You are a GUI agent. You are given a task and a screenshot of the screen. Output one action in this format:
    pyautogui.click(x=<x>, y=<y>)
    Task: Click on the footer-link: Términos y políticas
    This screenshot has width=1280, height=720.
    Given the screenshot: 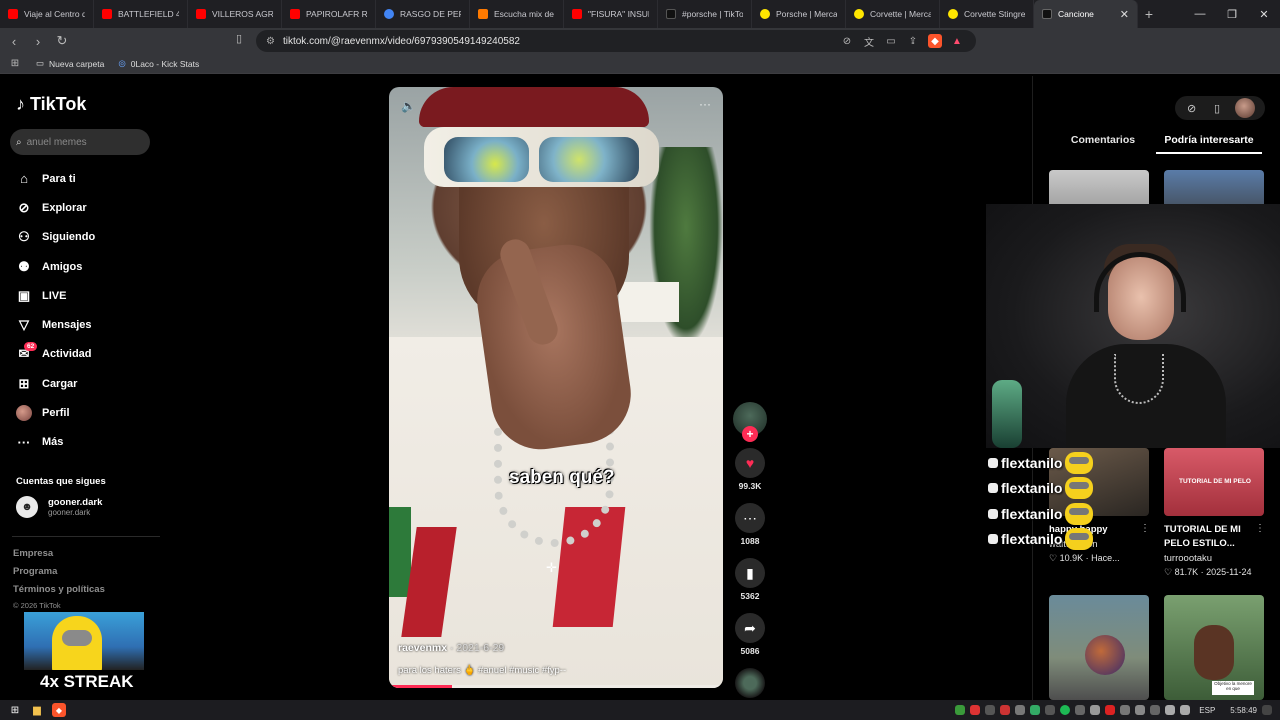 What is the action you would take?
    pyautogui.click(x=59, y=593)
    